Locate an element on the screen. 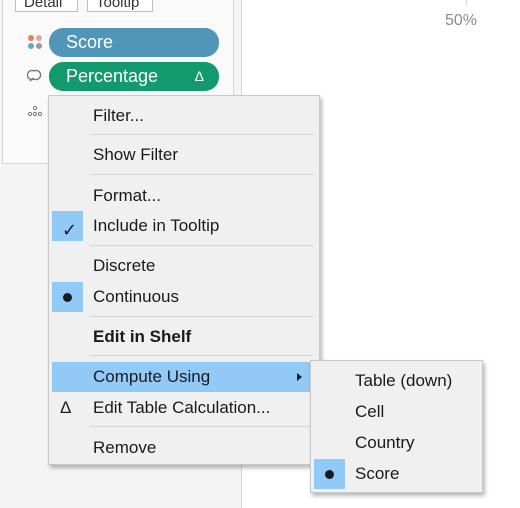 The width and height of the screenshot is (520, 508). percentage-pill: Percentage Δ is located at coordinates (134, 76).